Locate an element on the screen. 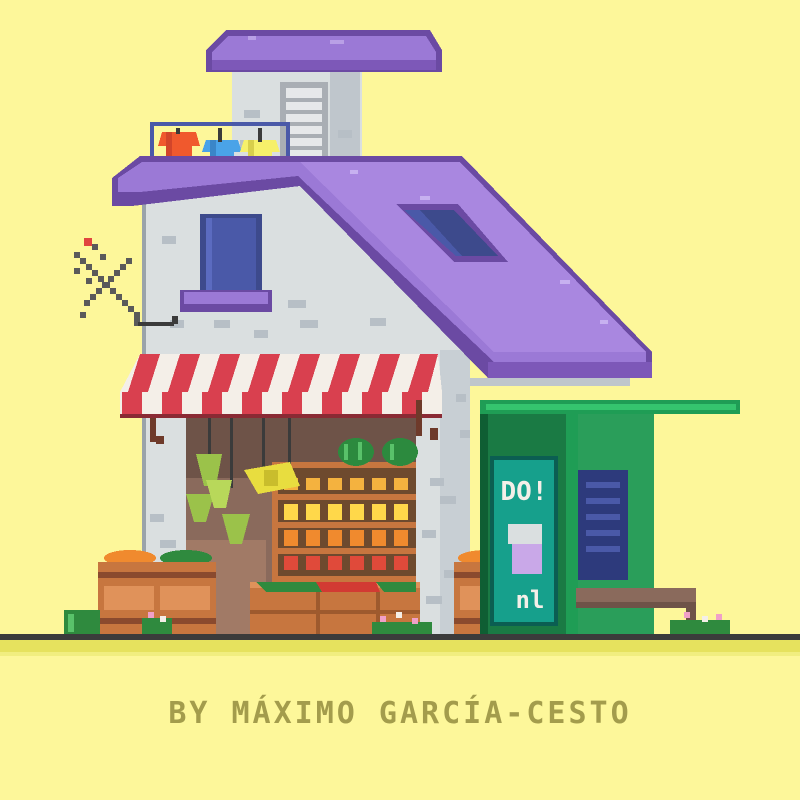  attic-roof is located at coordinates (324, 51).